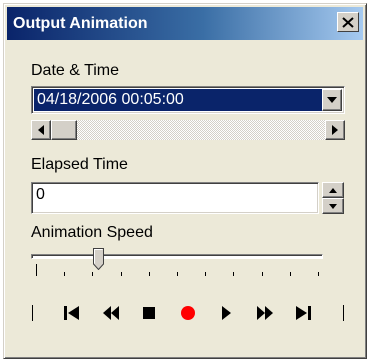 Image resolution: width=370 pixels, height=362 pixels. I want to click on skip-to-start-icon, so click(71, 313).